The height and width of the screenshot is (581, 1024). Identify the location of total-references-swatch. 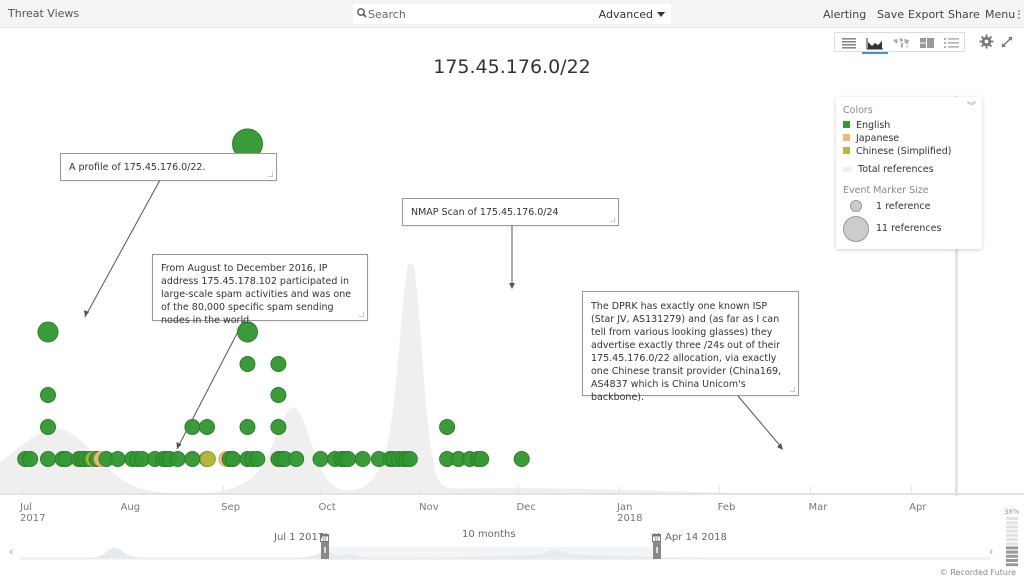
(847, 169).